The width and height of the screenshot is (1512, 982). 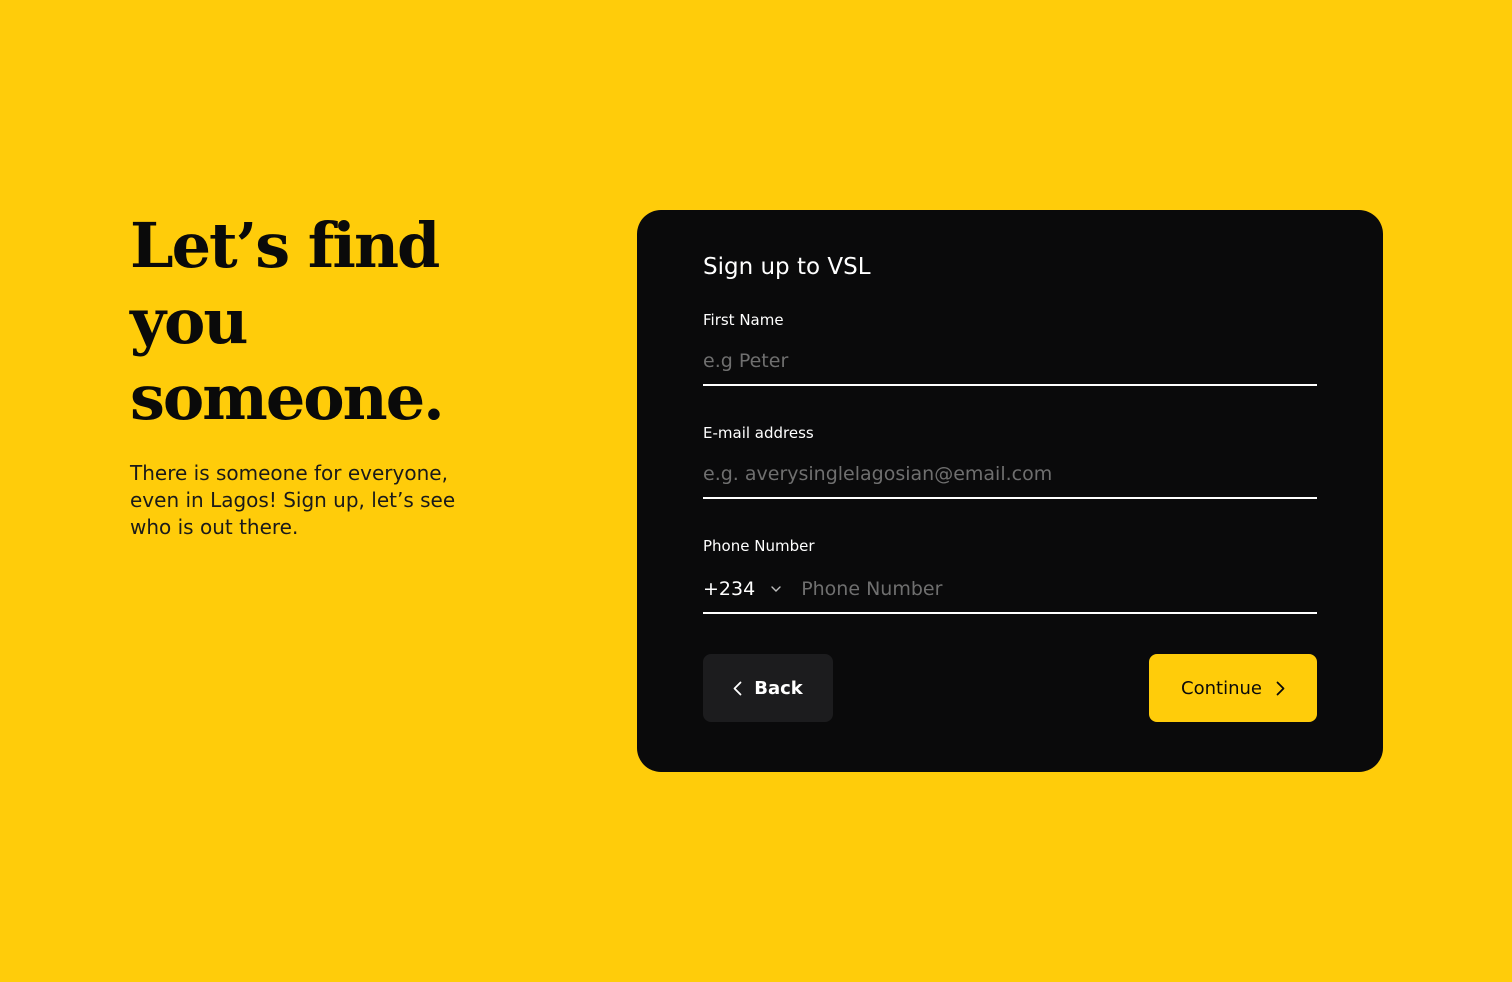 What do you see at coordinates (287, 321) in the screenshot?
I see `hero-title: Let’s find you someone.` at bounding box center [287, 321].